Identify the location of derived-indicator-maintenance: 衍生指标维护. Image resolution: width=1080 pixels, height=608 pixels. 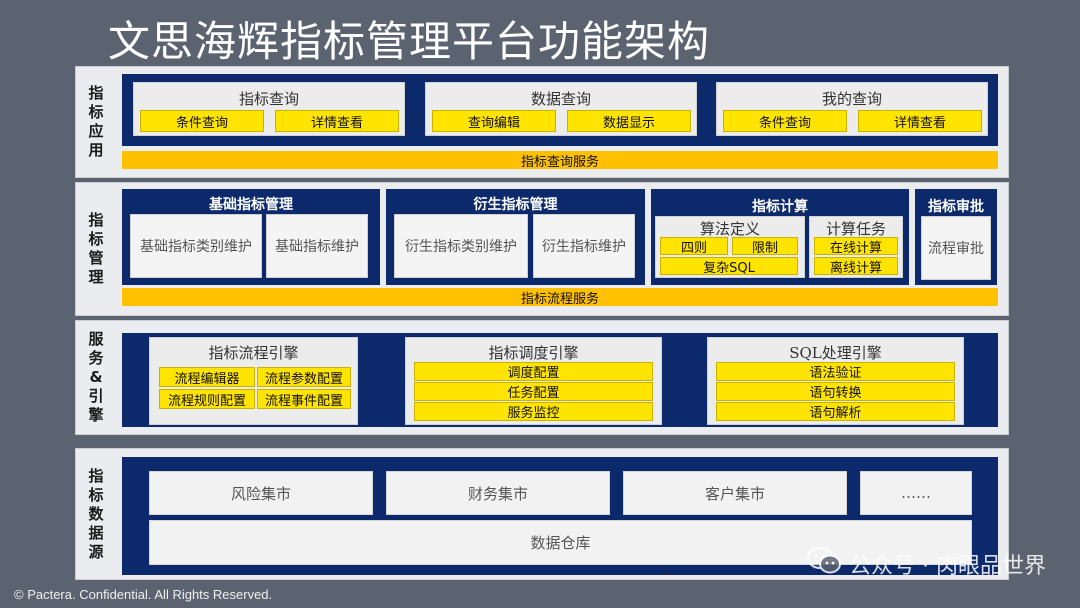
(584, 246).